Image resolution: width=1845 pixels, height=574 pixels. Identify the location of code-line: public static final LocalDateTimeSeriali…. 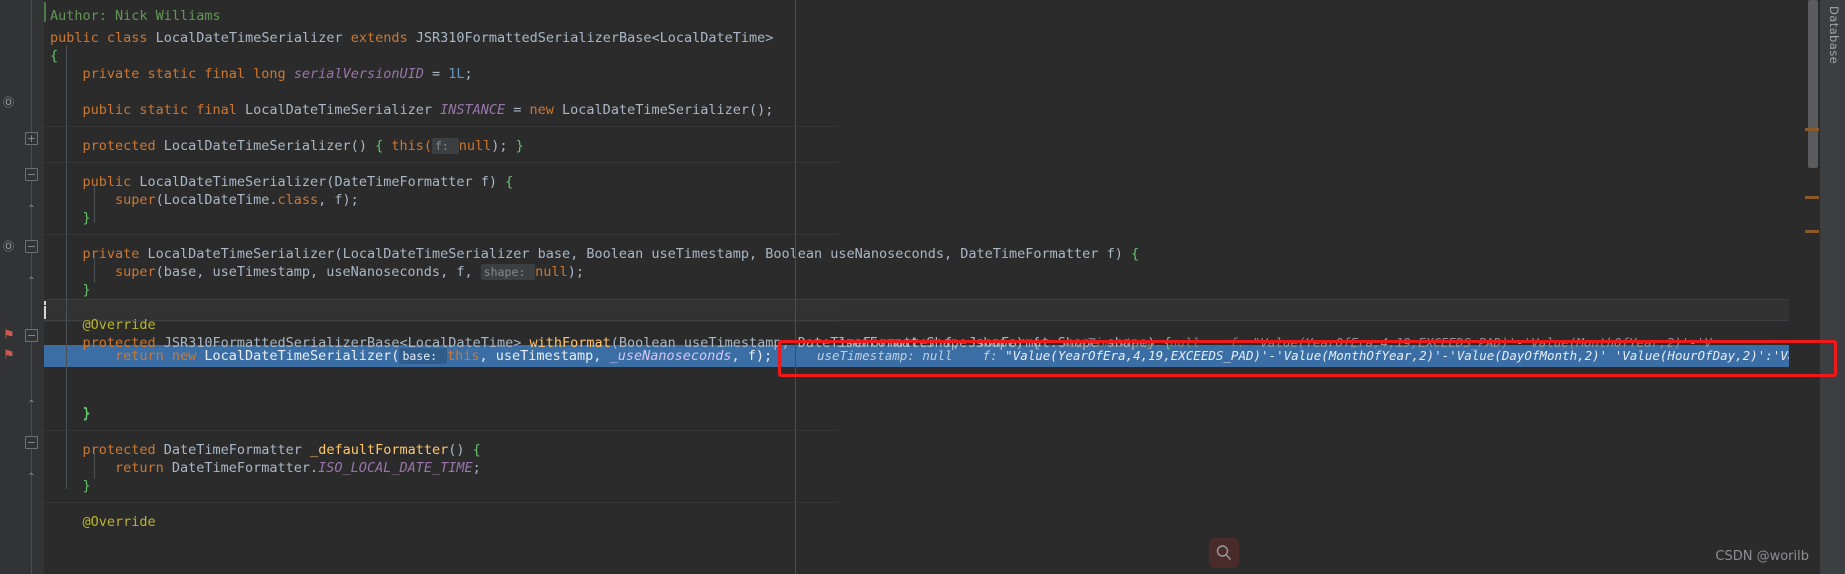
(427, 110).